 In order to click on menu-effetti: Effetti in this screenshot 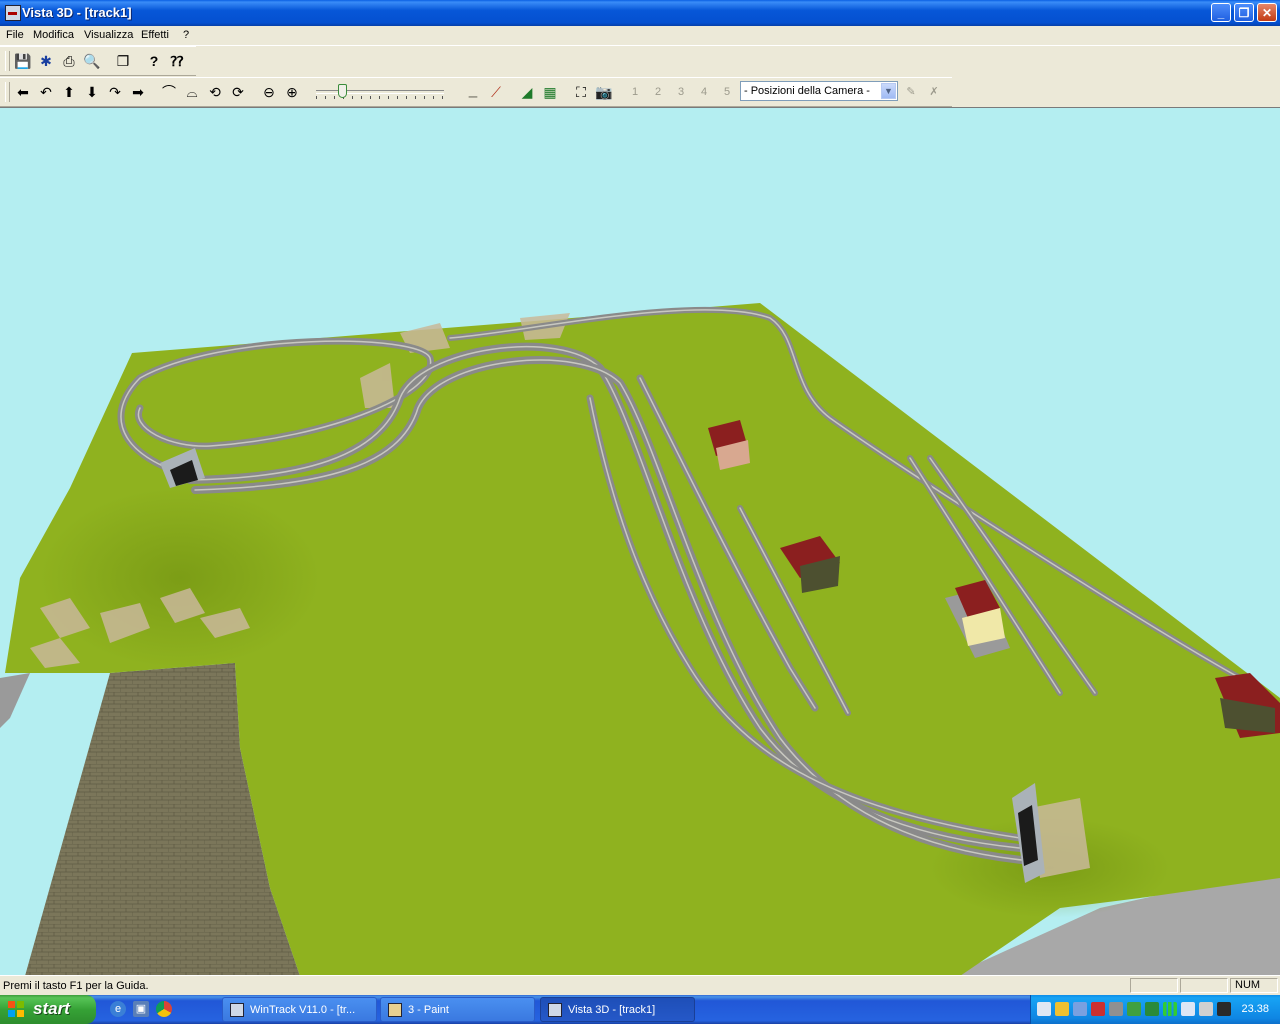, I will do `click(155, 35)`.